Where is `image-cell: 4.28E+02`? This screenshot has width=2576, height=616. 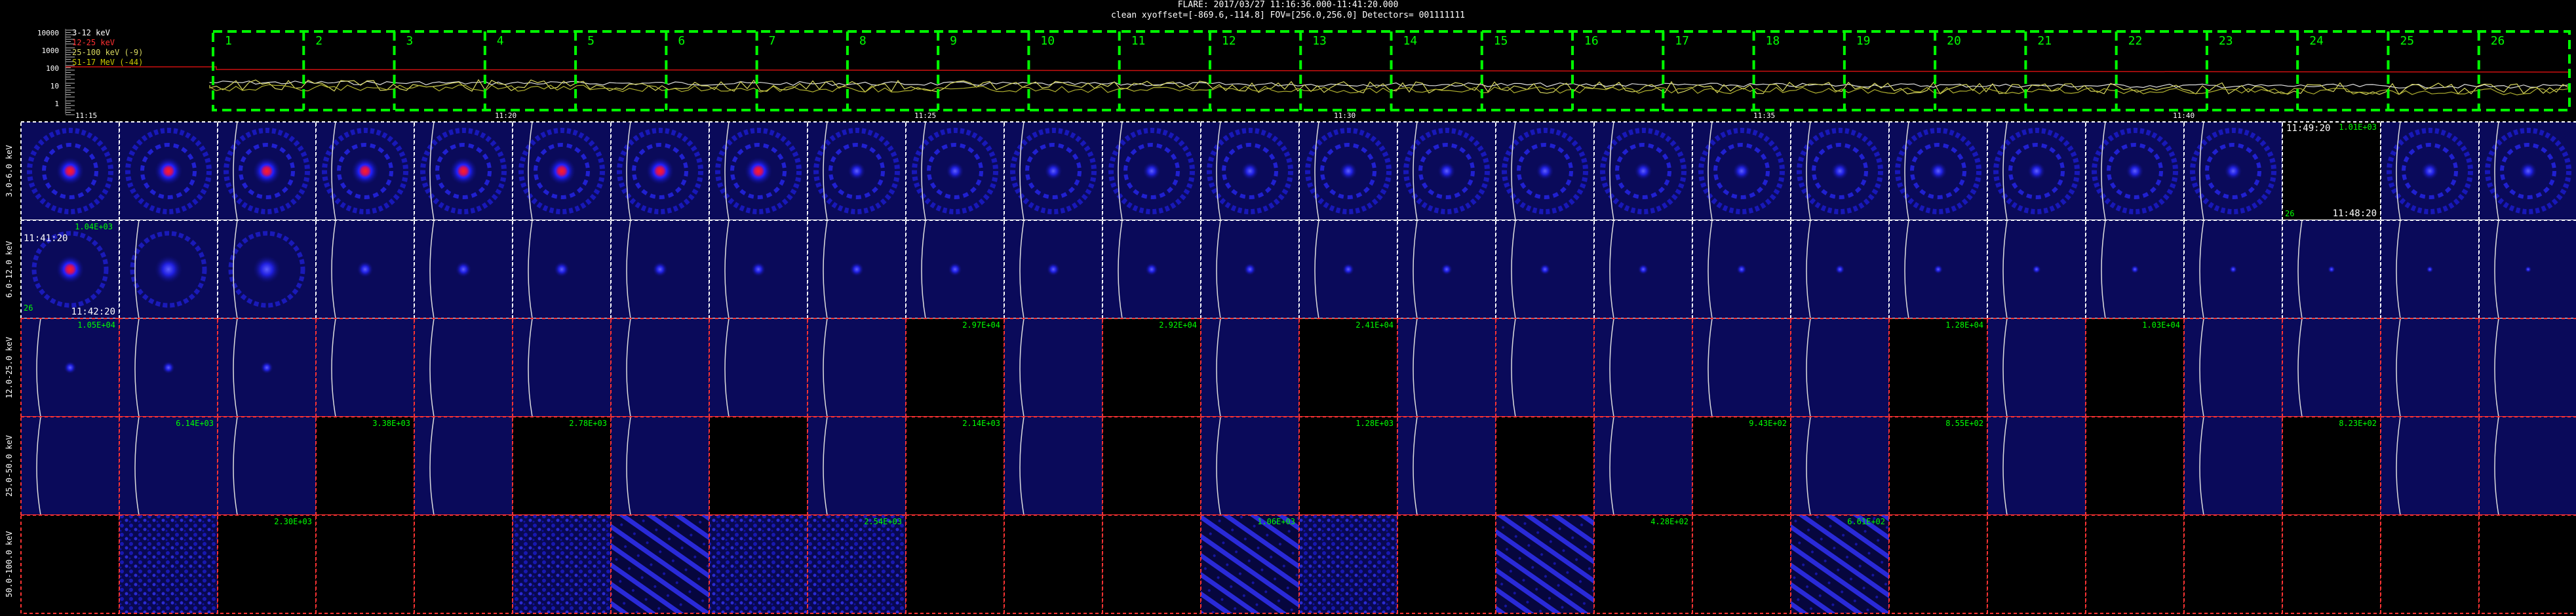
image-cell: 4.28E+02 is located at coordinates (1643, 564).